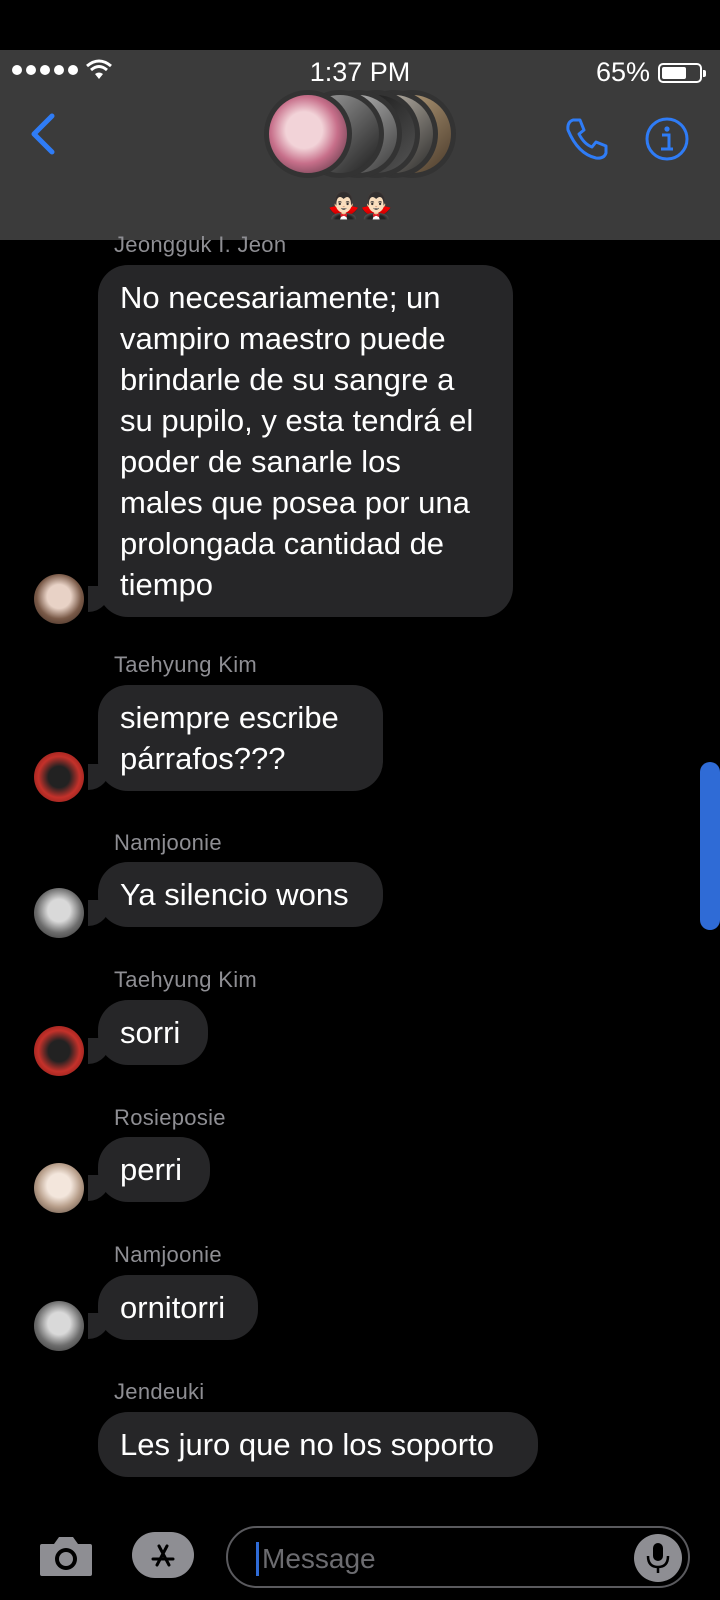  What do you see at coordinates (154, 1169) in the screenshot?
I see `message-bubble: perri` at bounding box center [154, 1169].